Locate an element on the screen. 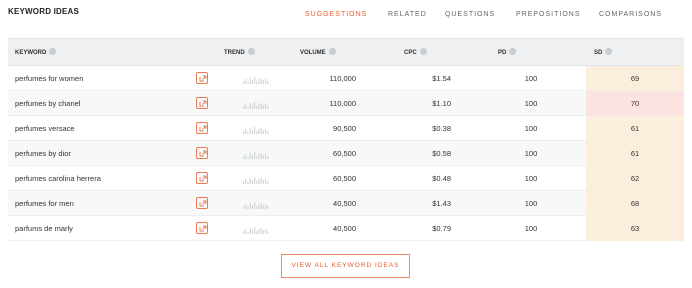  column-pd-label: PD is located at coordinates (502, 53).